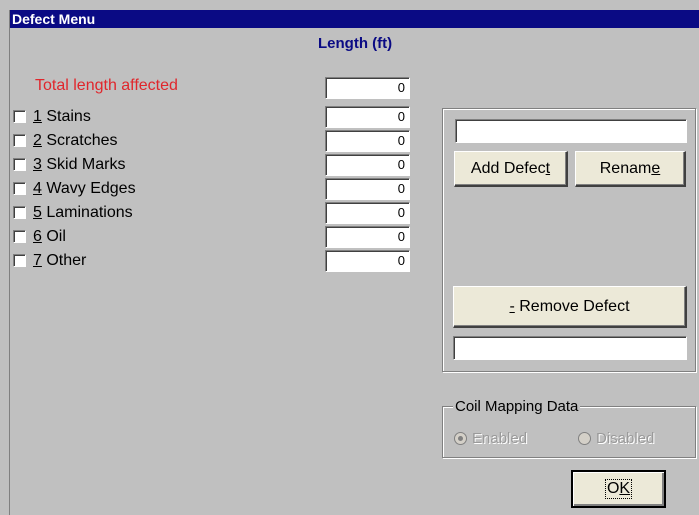 The height and width of the screenshot is (515, 699). What do you see at coordinates (37, 164) in the screenshot?
I see `defect-number: 3` at bounding box center [37, 164].